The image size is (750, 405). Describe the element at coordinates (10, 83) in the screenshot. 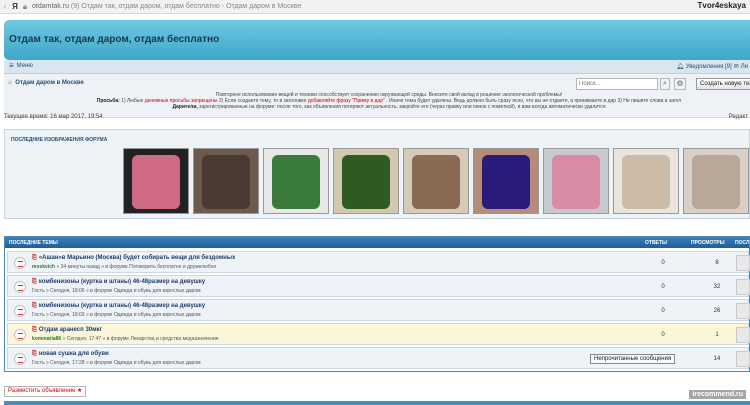

I see `home-icon: ⌂` at that location.